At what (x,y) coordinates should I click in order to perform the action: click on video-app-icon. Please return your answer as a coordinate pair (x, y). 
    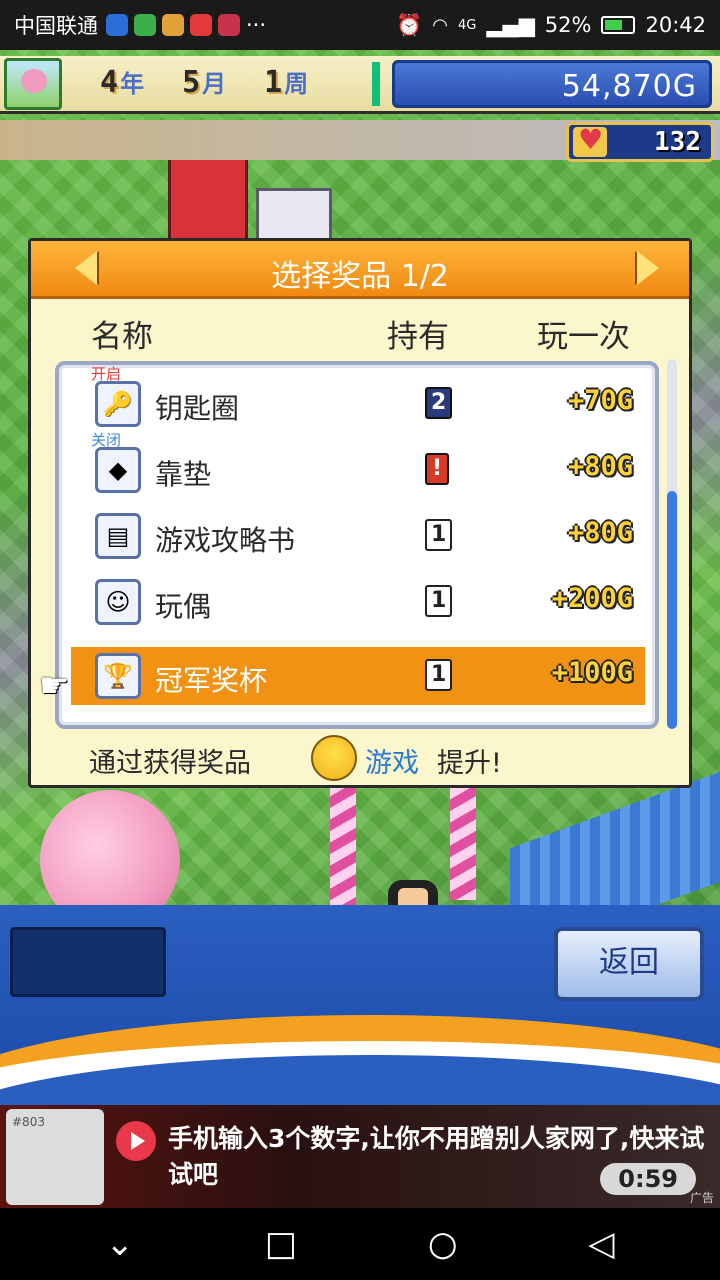
    Looking at the image, I should click on (145, 25).